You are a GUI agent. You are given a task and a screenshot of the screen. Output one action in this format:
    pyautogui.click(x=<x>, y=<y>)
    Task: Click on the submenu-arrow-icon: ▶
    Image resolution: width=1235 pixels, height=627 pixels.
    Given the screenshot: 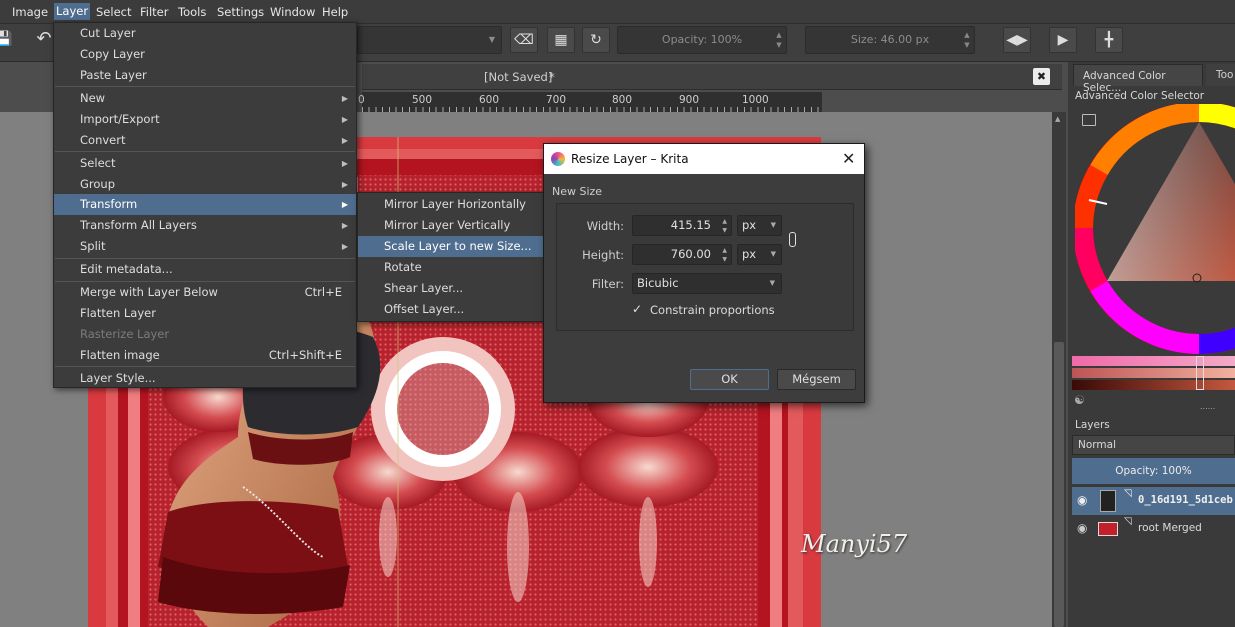 What is the action you would take?
    pyautogui.click(x=344, y=184)
    